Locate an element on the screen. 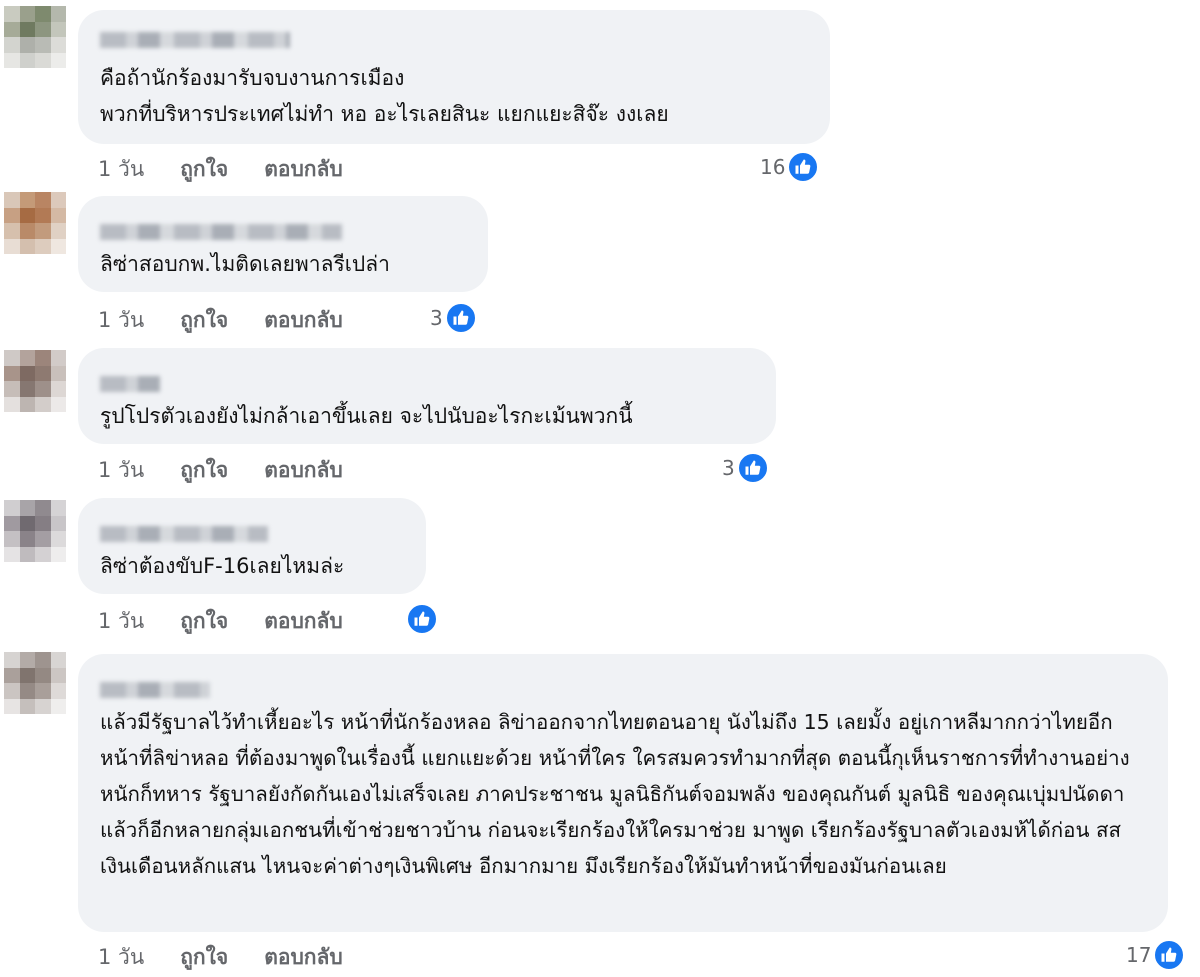 This screenshot has height=977, width=1200. reaction-count-number: 16 is located at coordinates (773, 167).